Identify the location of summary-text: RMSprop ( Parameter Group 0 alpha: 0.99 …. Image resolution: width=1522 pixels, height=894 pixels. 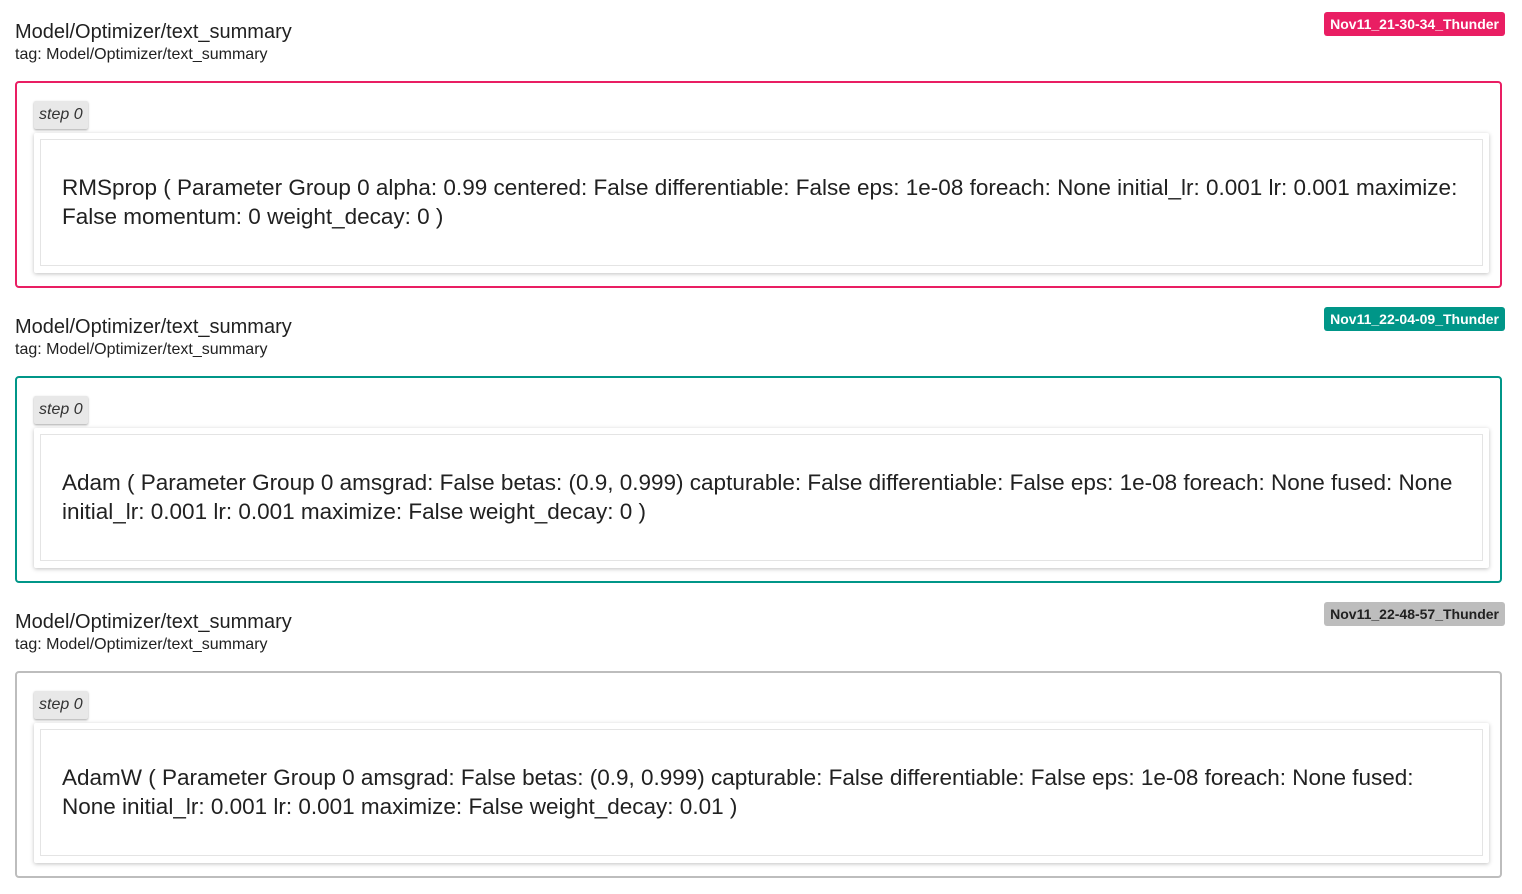
(760, 202).